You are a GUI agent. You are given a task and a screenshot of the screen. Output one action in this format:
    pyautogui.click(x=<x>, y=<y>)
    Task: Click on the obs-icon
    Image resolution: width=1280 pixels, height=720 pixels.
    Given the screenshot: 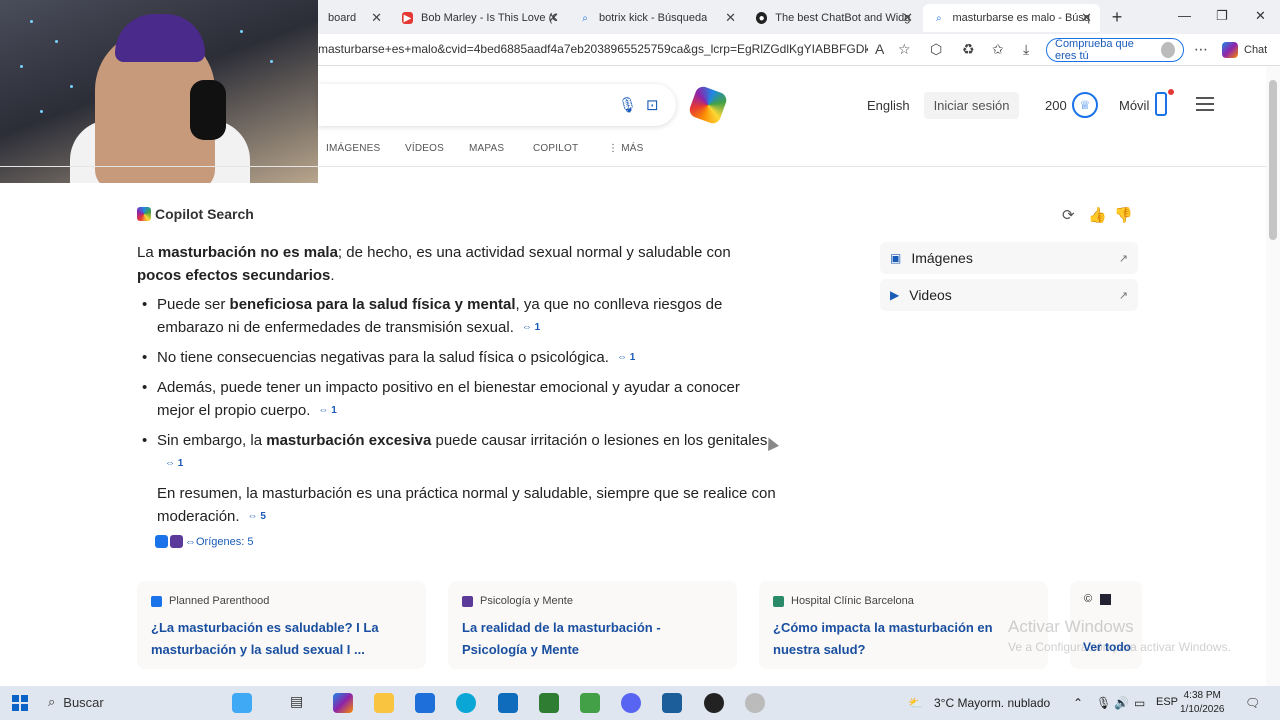 What is the action you would take?
    pyautogui.click(x=714, y=703)
    